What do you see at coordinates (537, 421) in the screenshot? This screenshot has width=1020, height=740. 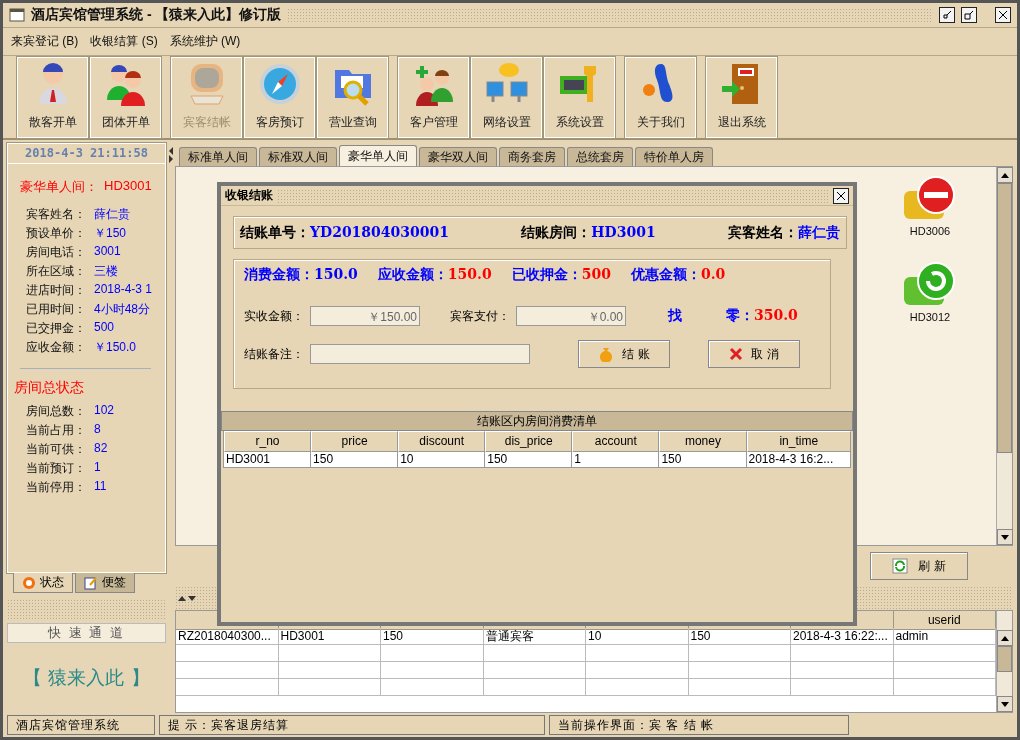 I see `table-caption: 结账区内房间消费清单` at bounding box center [537, 421].